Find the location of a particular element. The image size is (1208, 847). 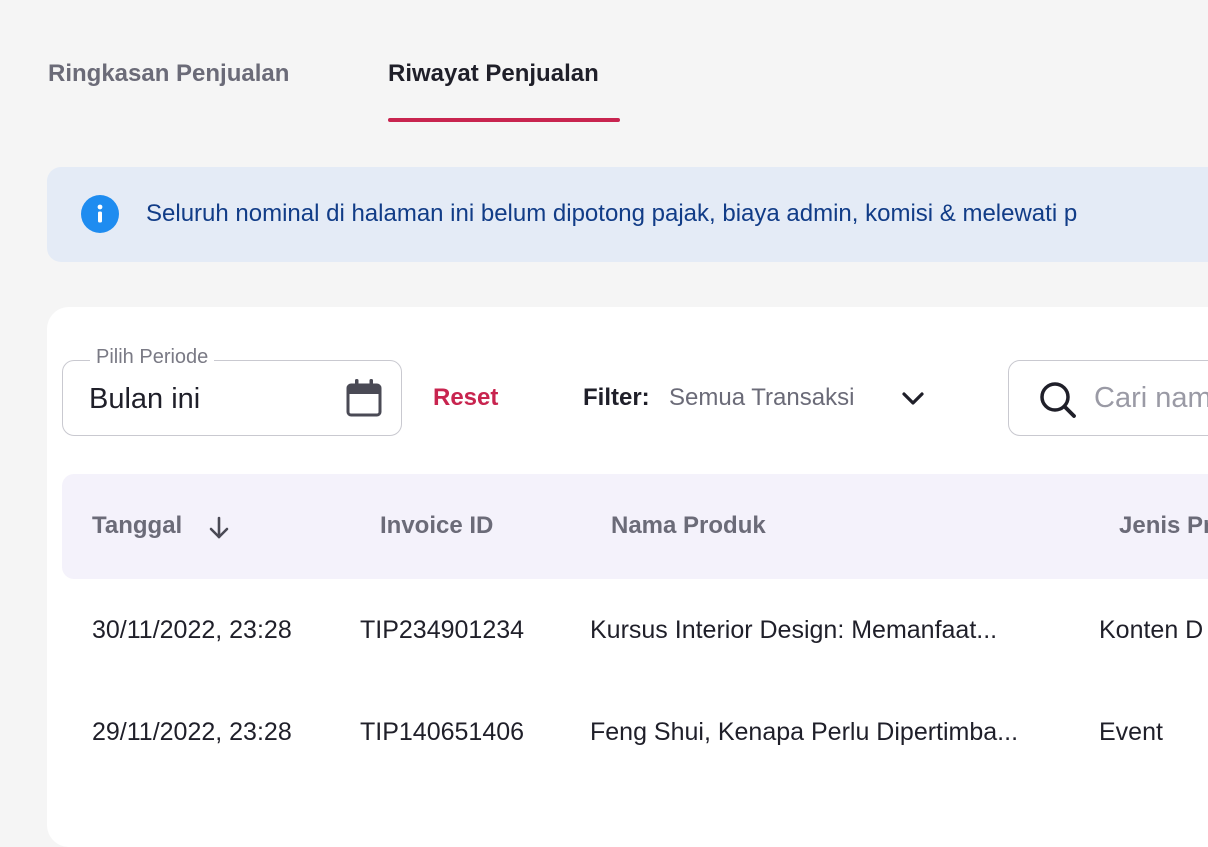

column-header-invoice: Invoice ID is located at coordinates (437, 525).